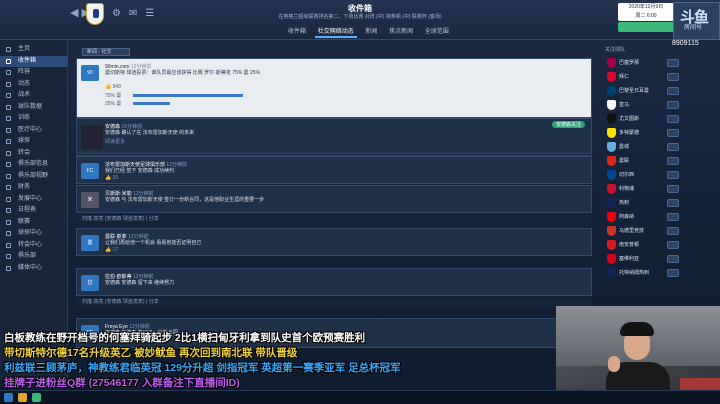 The height and width of the screenshot is (404, 720). I want to click on sidebar-item: 联赛, so click(34, 222).